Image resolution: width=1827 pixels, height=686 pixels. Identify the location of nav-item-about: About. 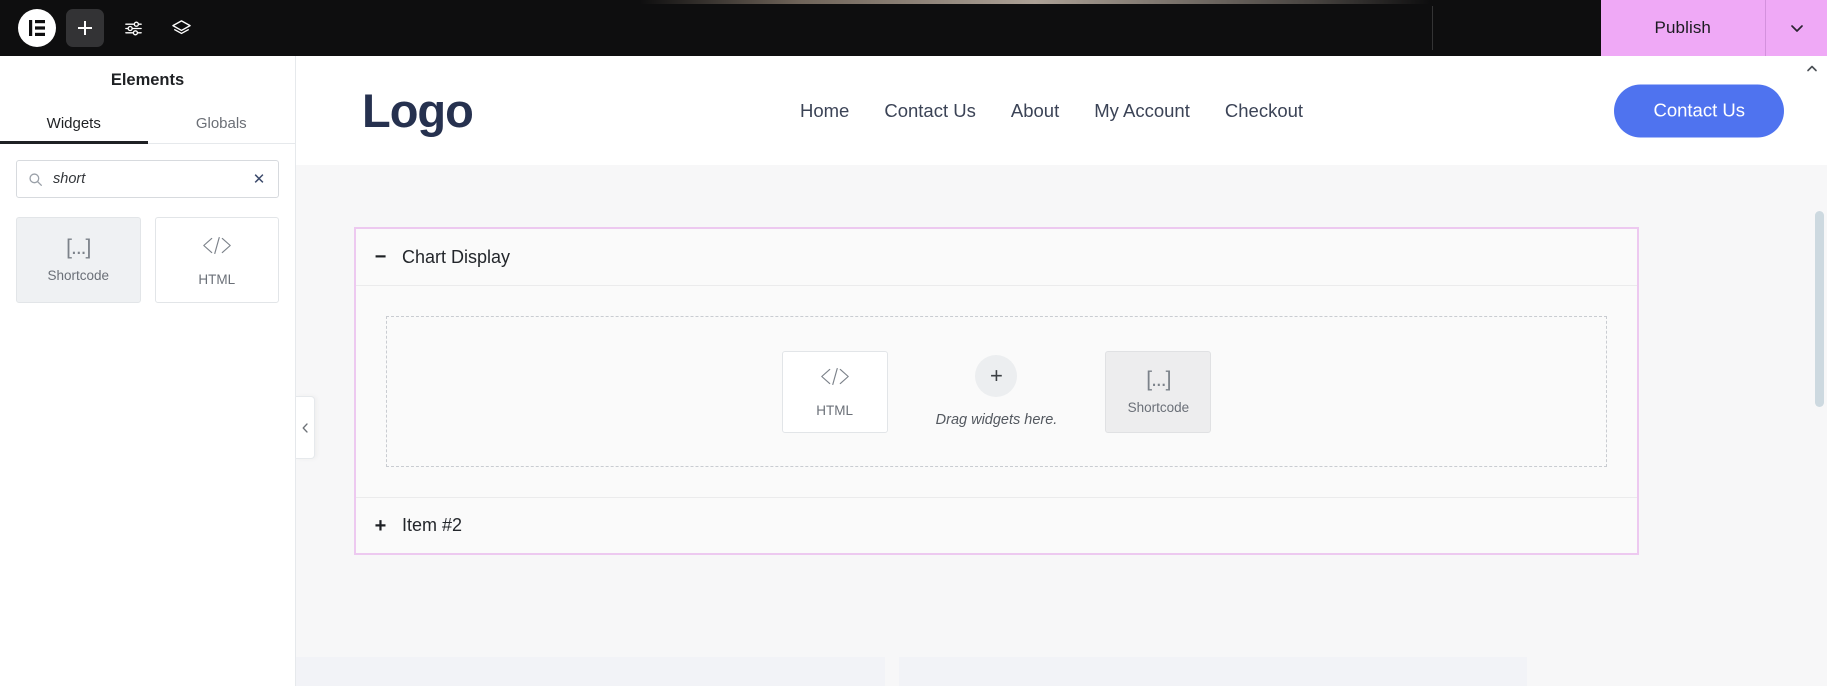
(1035, 111).